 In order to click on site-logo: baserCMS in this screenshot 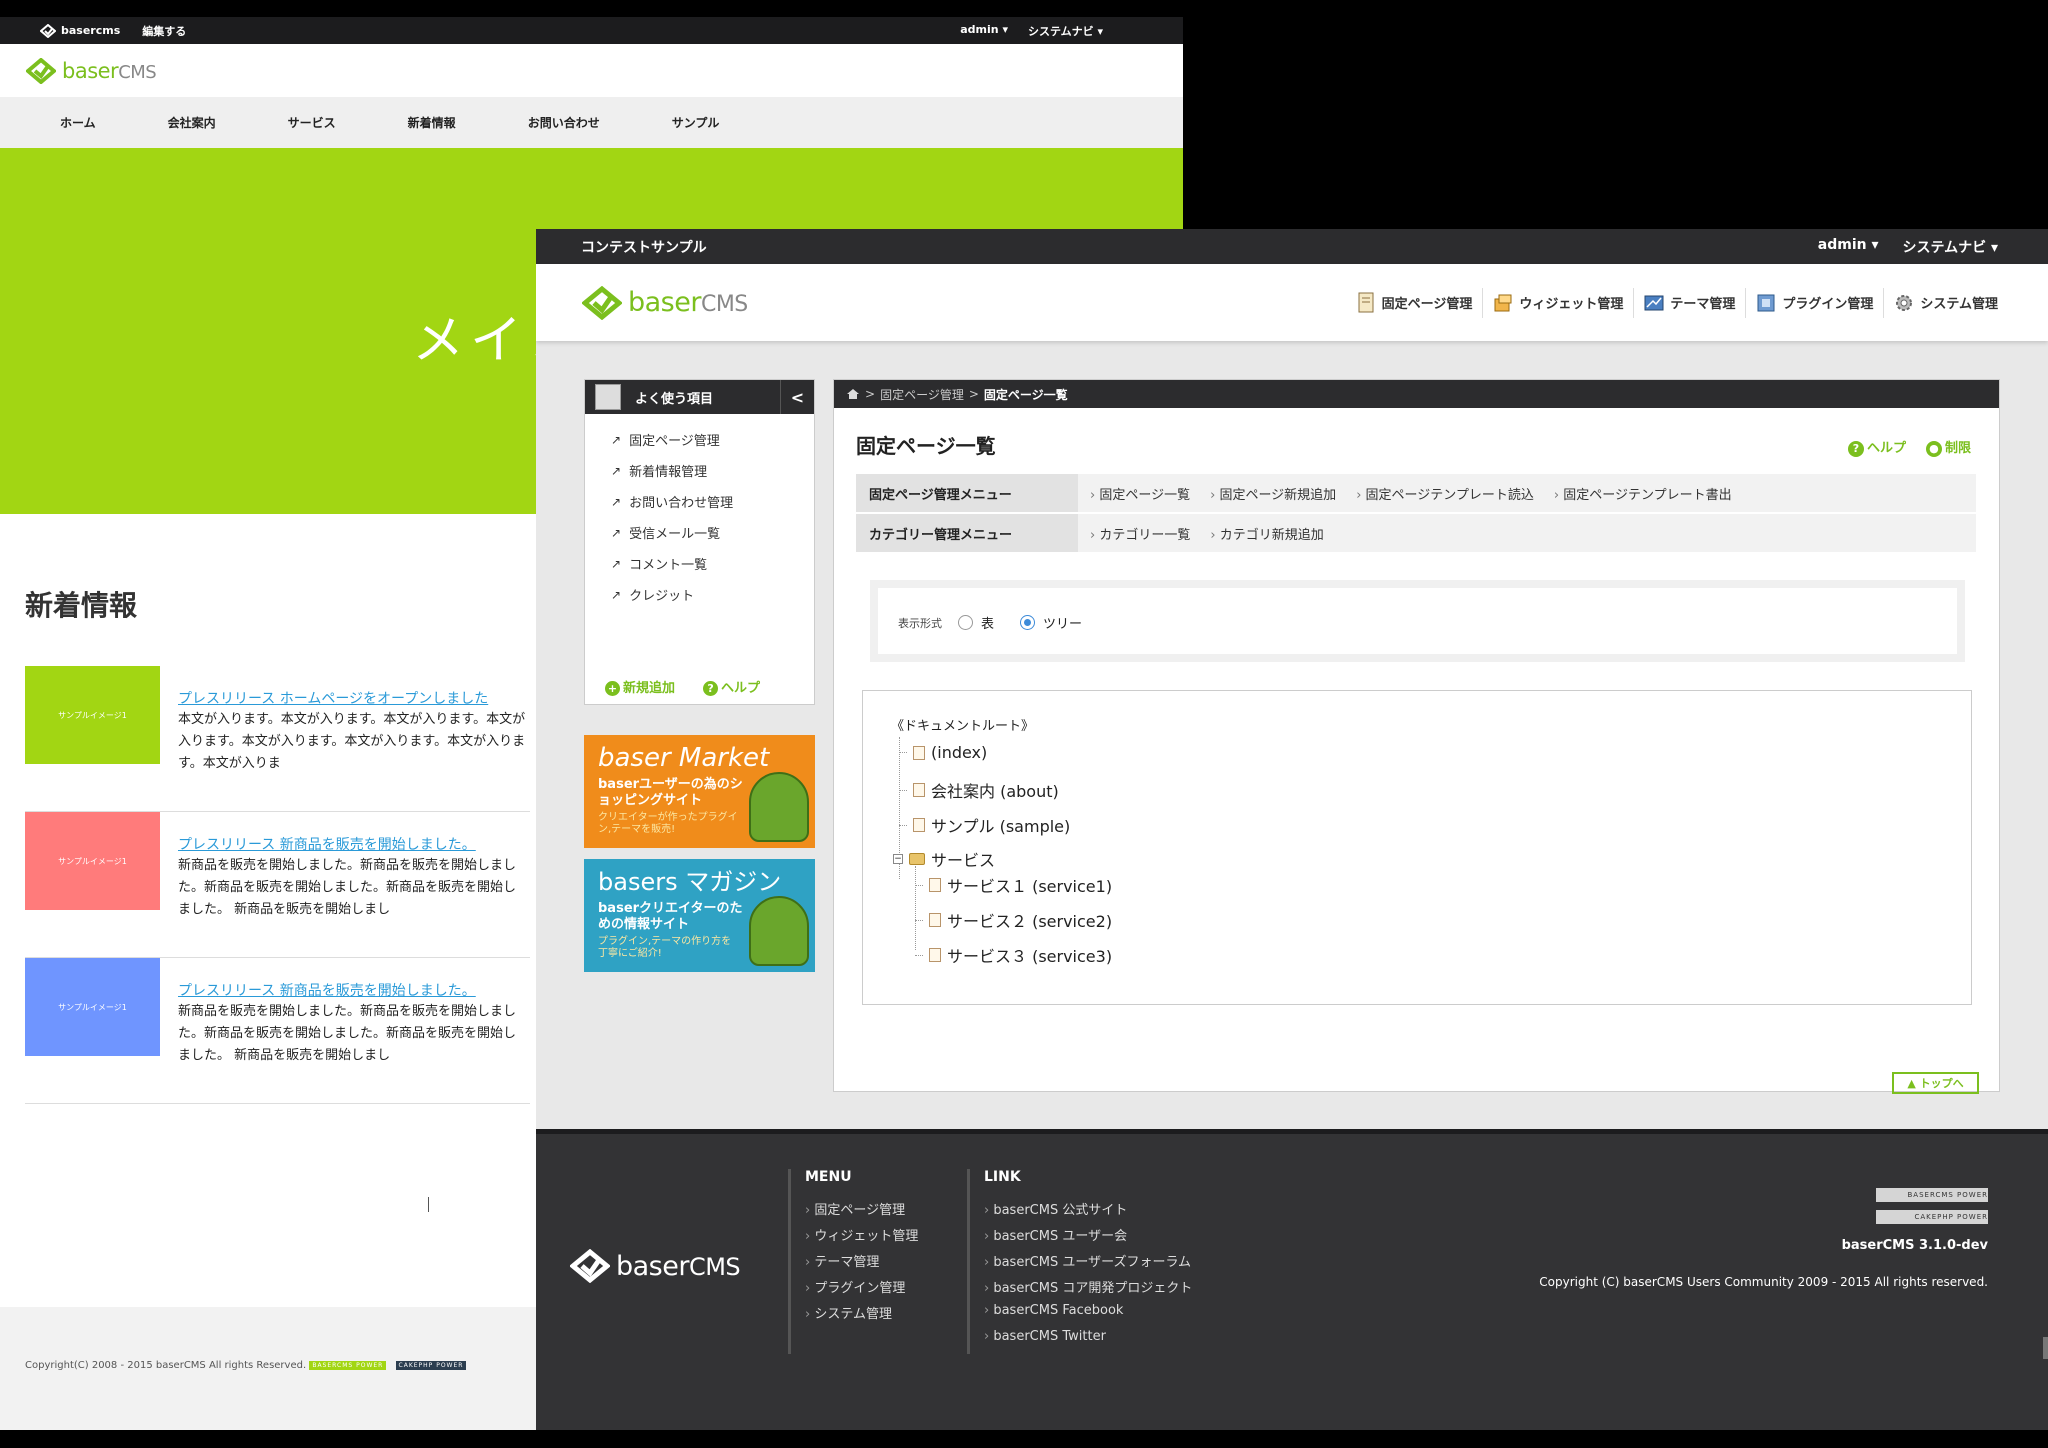, I will do `click(91, 70)`.